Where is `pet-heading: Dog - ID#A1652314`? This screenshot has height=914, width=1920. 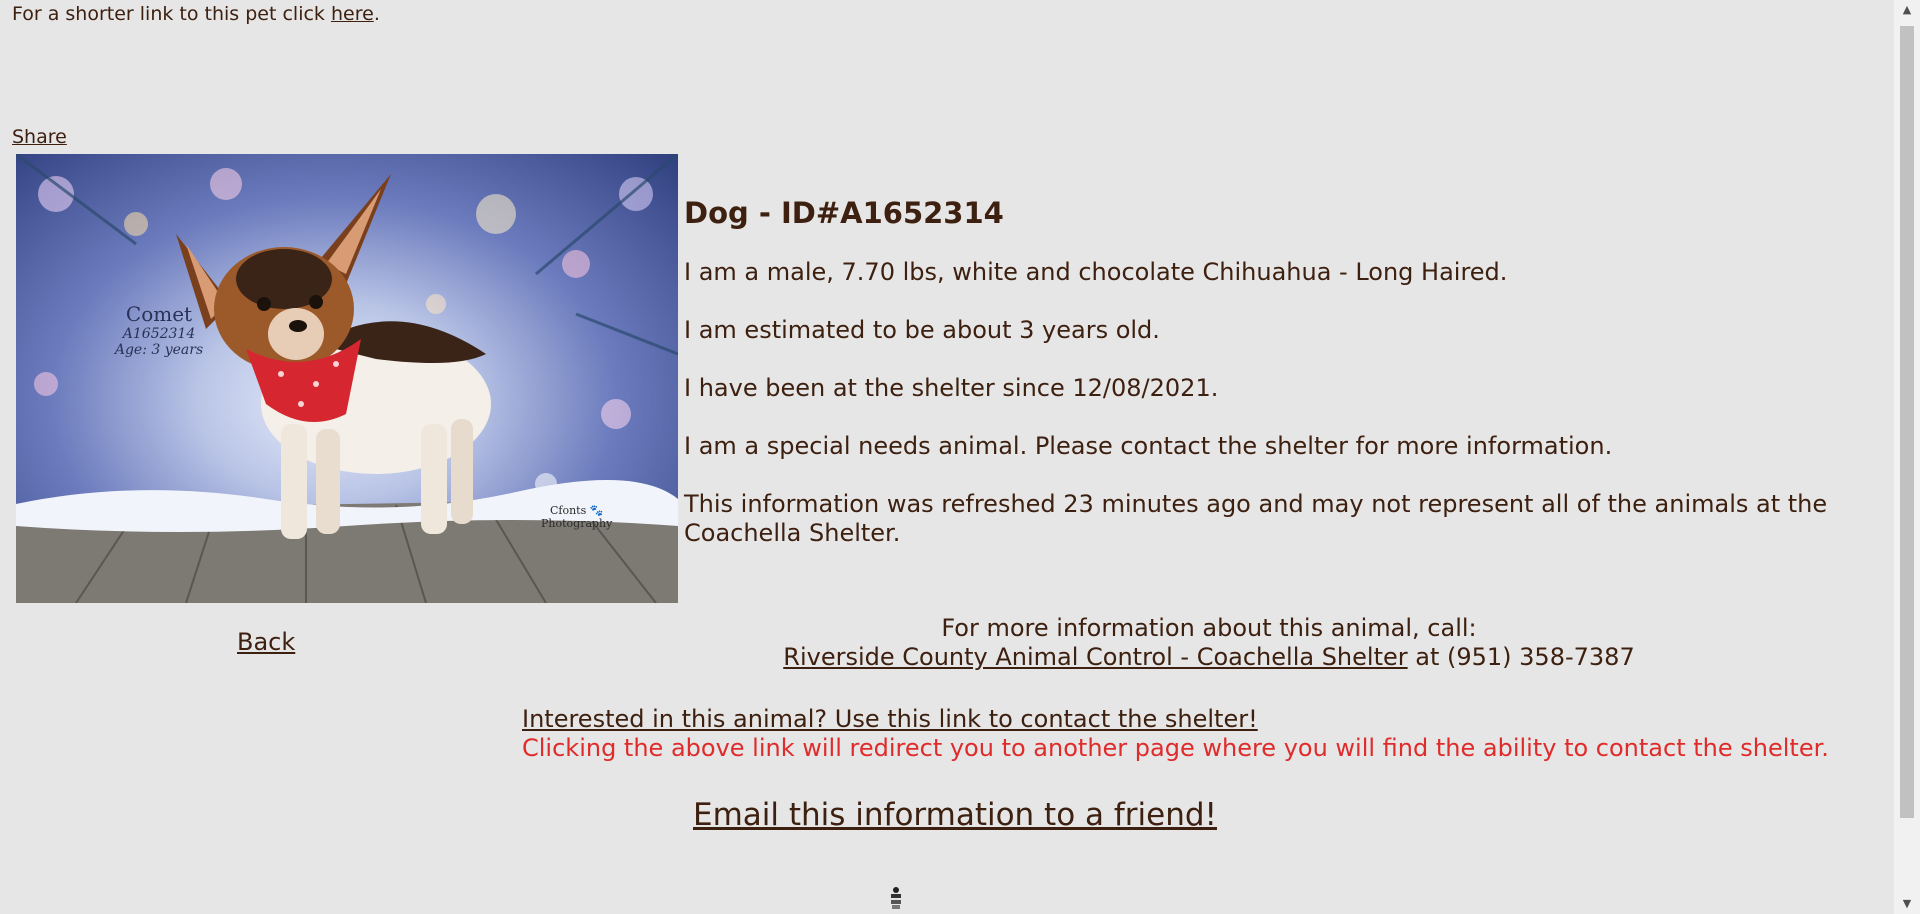
pet-heading: Dog - ID#A1652314 is located at coordinates (844, 213).